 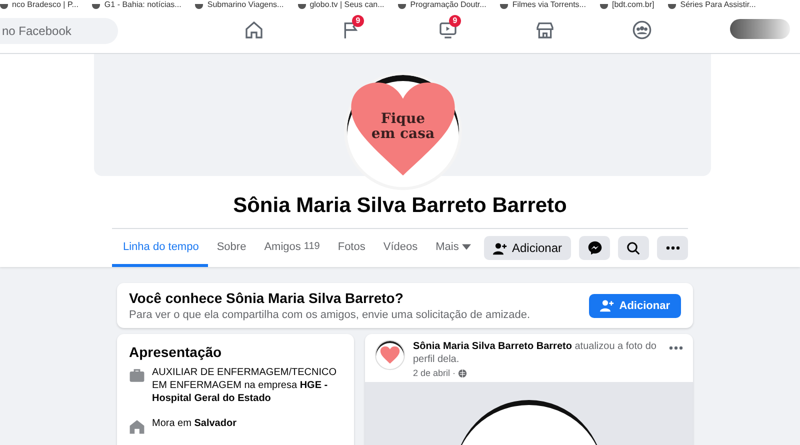 I want to click on search-button, so click(x=633, y=248).